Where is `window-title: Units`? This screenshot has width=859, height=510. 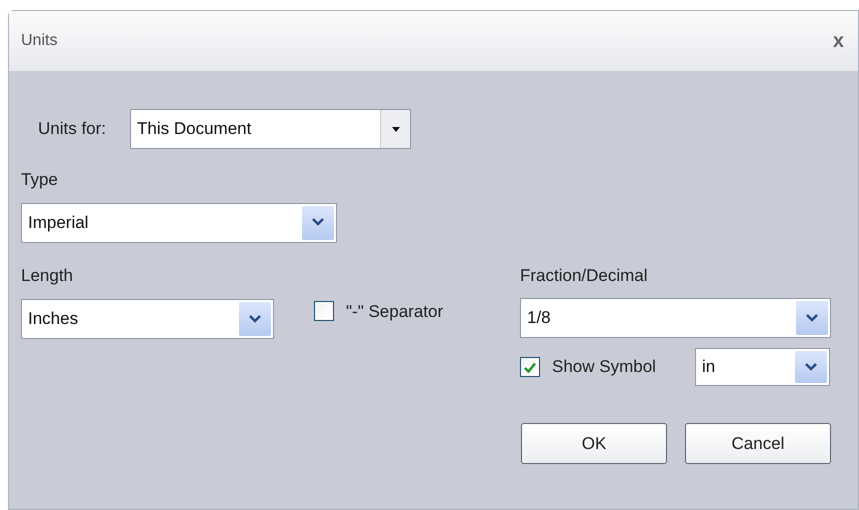 window-title: Units is located at coordinates (39, 41).